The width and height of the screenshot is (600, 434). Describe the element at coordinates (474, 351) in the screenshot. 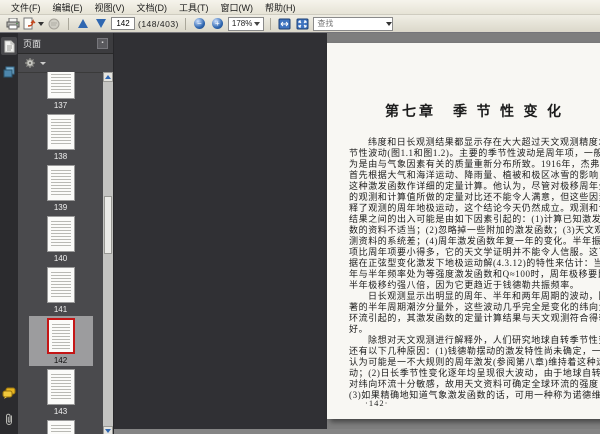

I see `body-text-line: 还有以下几种原因：(1)钱德勒摆动的激发特性尚未确定，一直` at that location.